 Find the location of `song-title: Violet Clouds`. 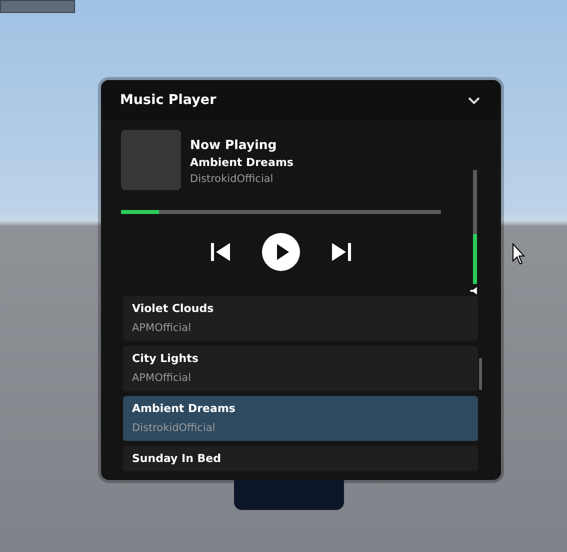

song-title: Violet Clouds is located at coordinates (173, 308).